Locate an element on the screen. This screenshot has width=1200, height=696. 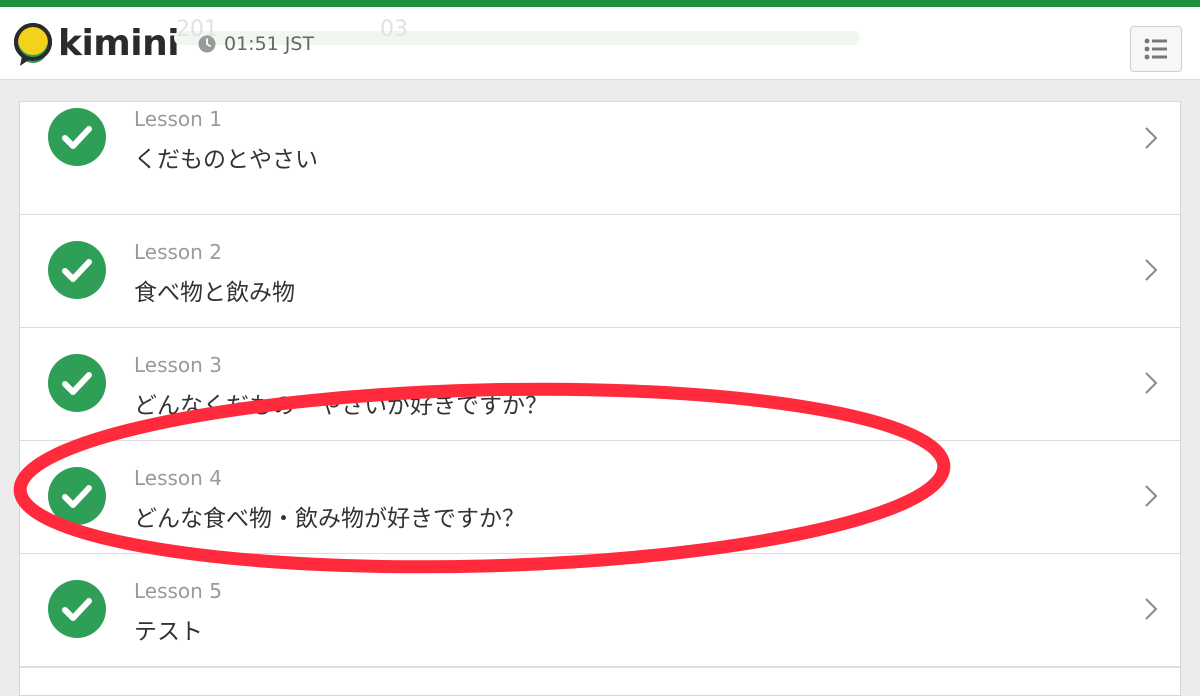
lesson-title: くだものとやさい is located at coordinates (226, 160).